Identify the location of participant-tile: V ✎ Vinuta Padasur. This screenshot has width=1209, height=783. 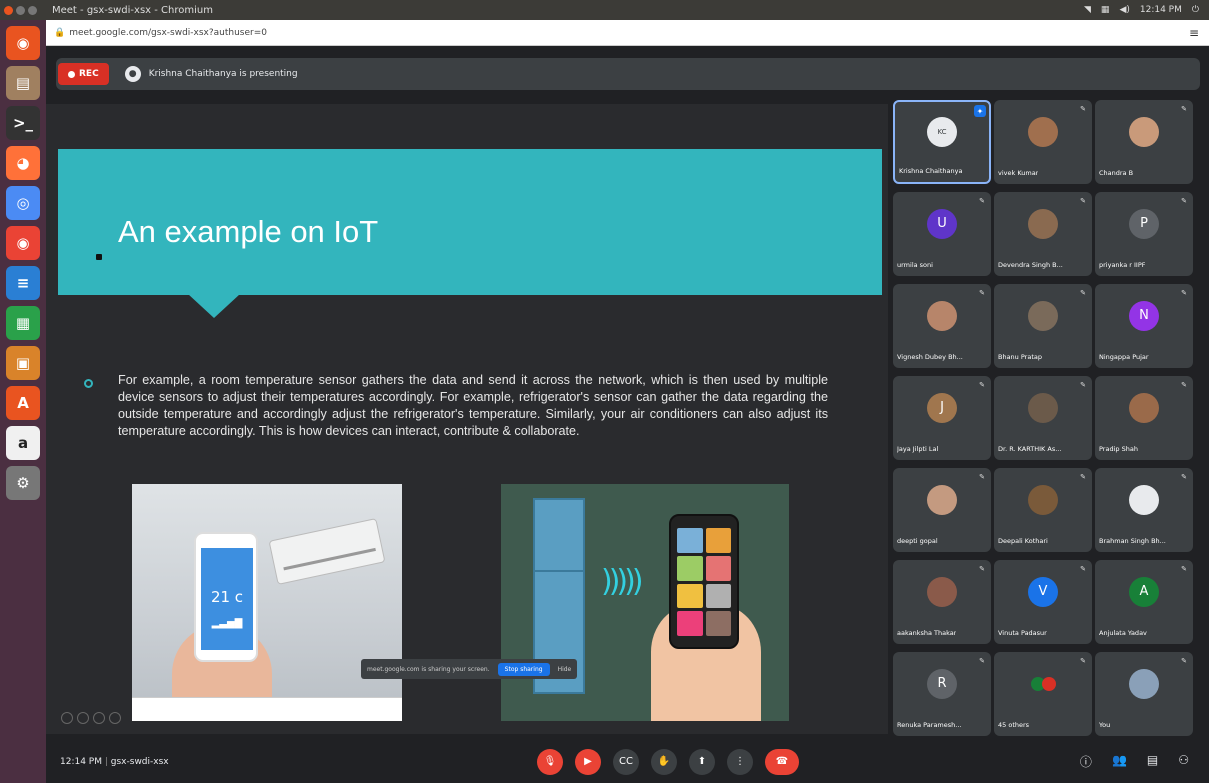
(1043, 602).